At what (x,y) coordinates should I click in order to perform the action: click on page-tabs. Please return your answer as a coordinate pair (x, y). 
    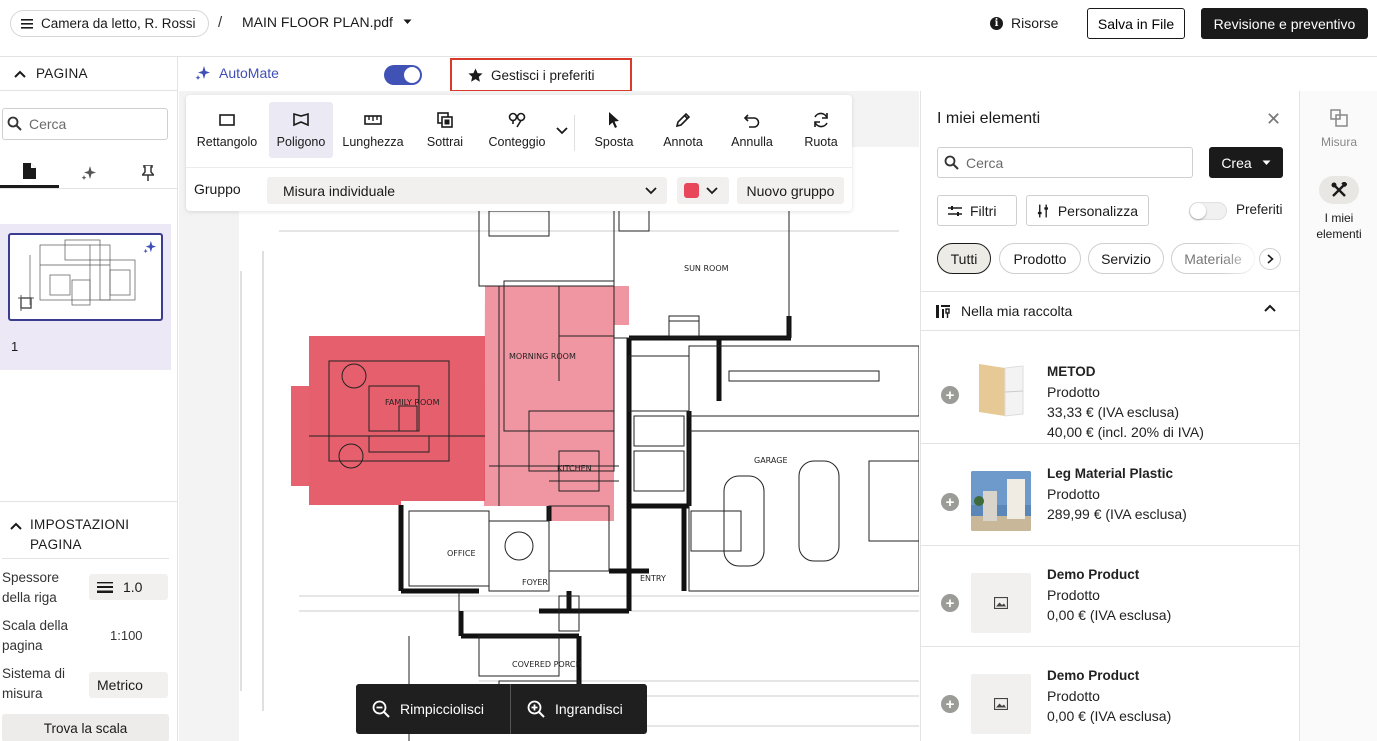
    Looking at the image, I should click on (88, 173).